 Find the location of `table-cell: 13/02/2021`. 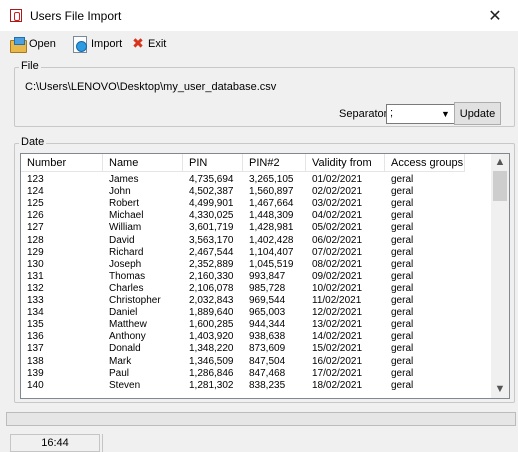

table-cell: 13/02/2021 is located at coordinates (337, 325).